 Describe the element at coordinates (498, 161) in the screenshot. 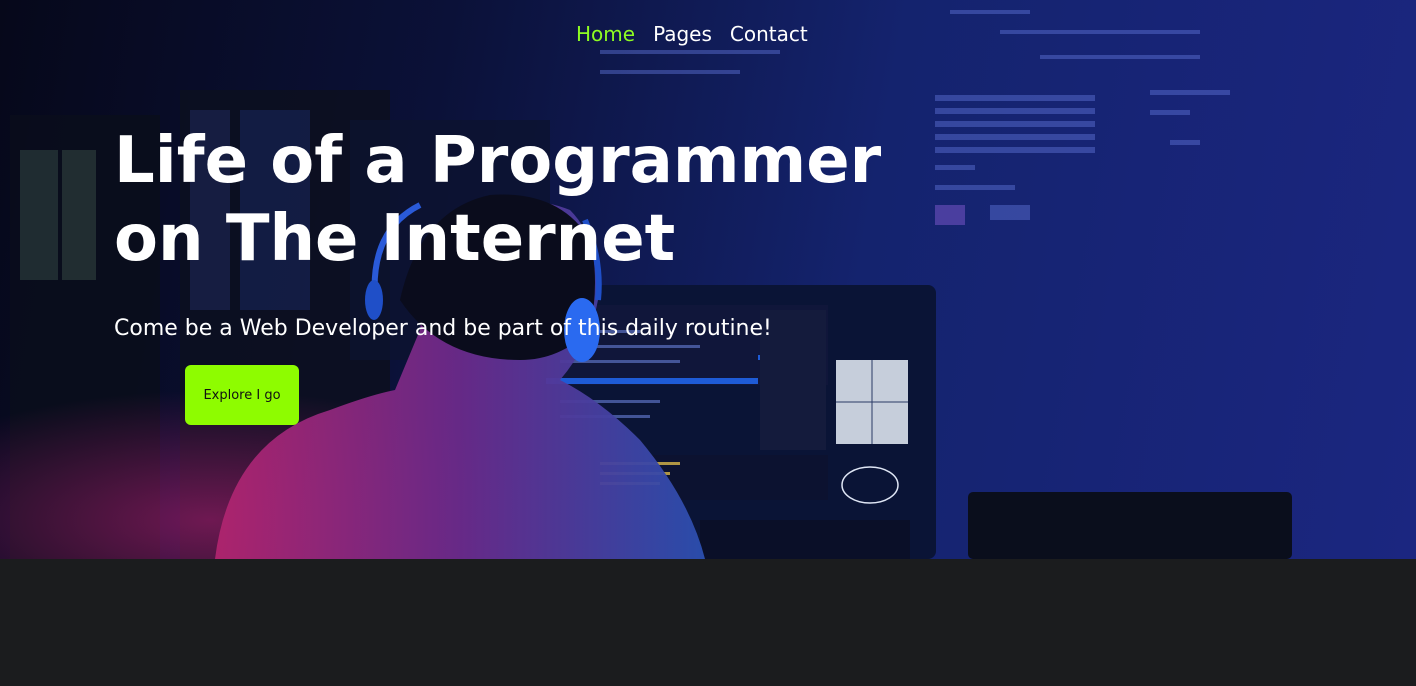

I see `hero-title-line-1: Life of a Programmer` at that location.